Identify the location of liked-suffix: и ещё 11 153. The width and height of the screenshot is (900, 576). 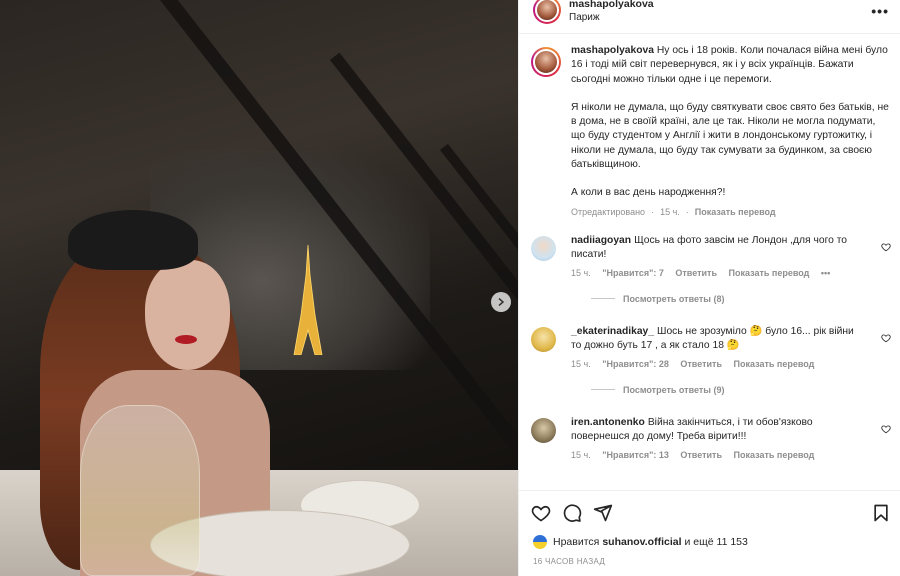
(716, 542).